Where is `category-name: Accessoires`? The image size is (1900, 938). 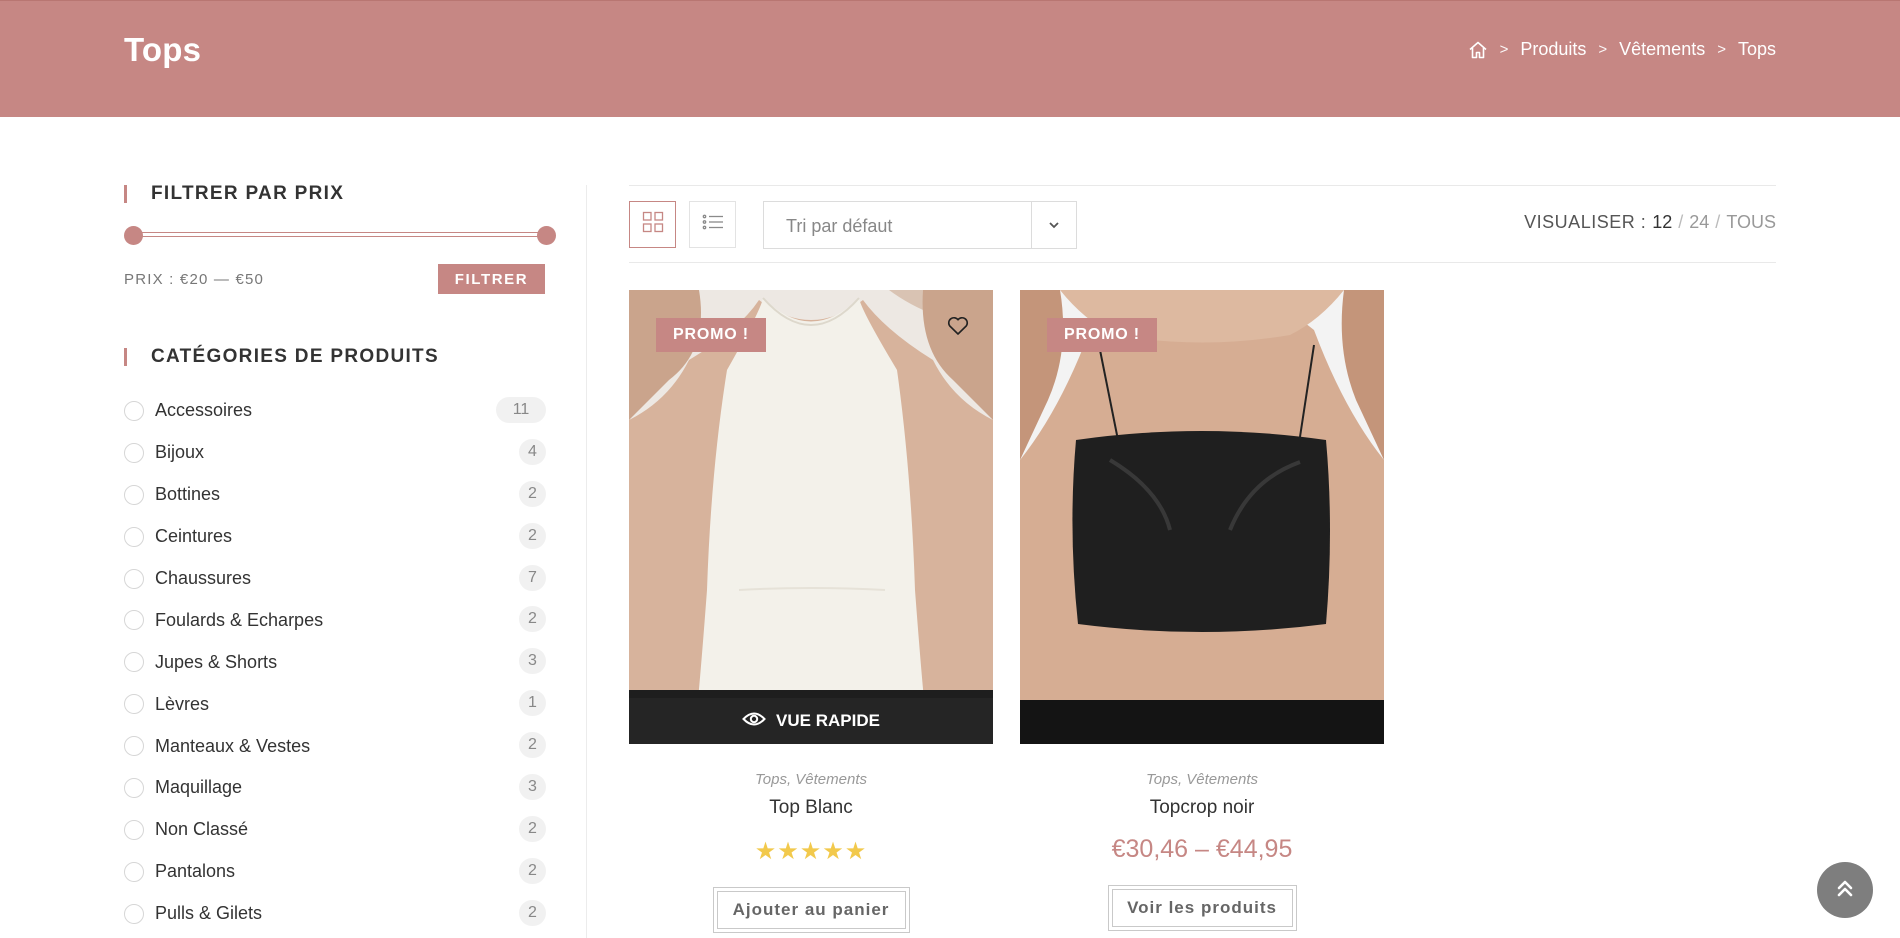
category-name: Accessoires is located at coordinates (203, 410).